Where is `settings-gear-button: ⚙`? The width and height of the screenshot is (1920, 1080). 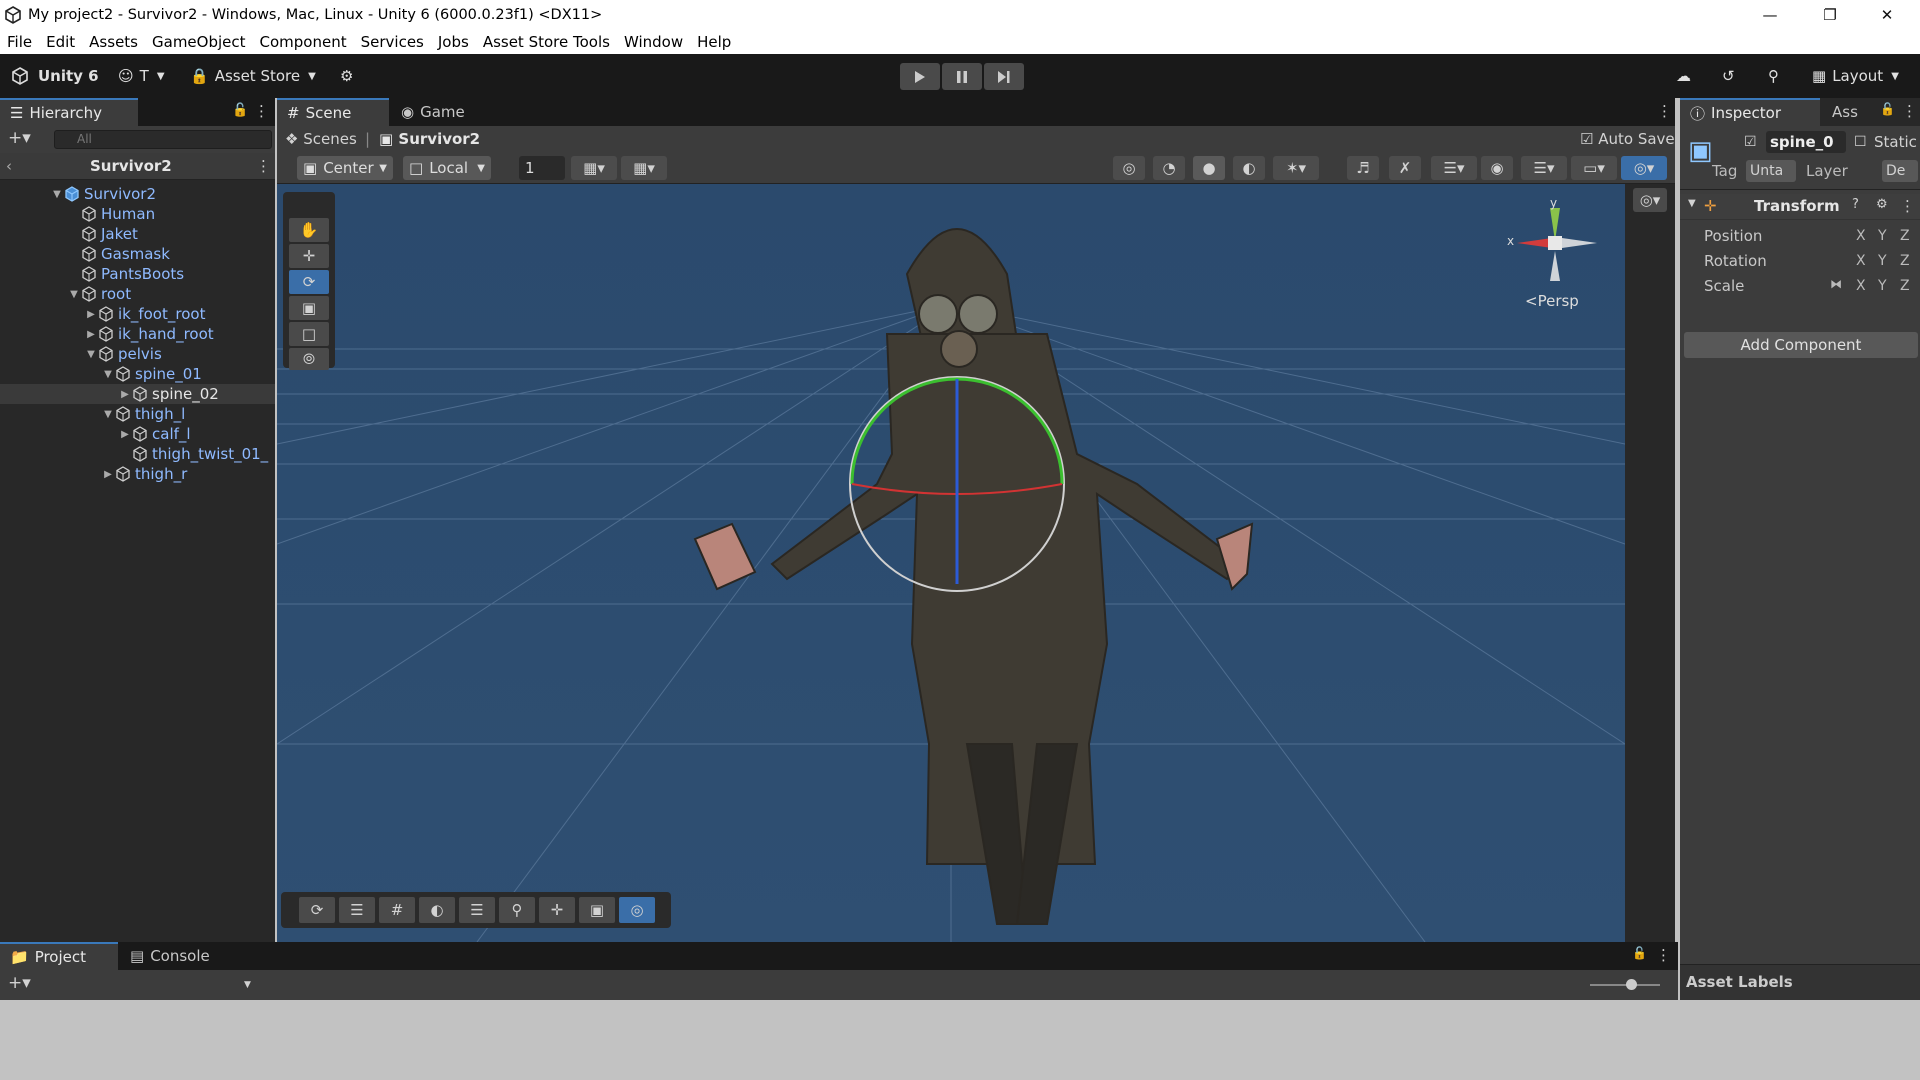
settings-gear-button: ⚙ is located at coordinates (346, 76).